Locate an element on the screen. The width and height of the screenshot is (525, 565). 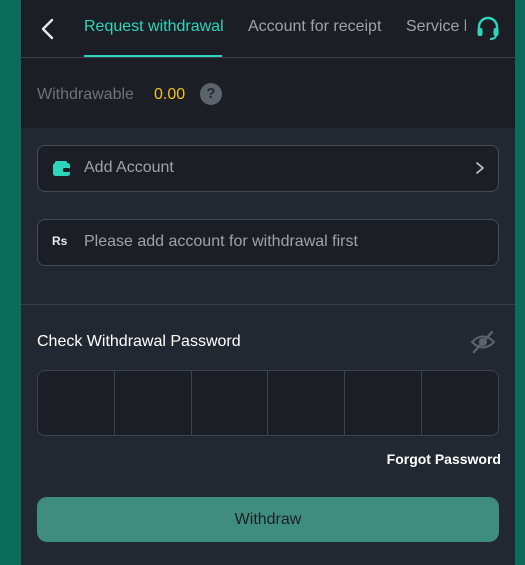
withdrawable-label: Withdrawable is located at coordinates (85, 94).